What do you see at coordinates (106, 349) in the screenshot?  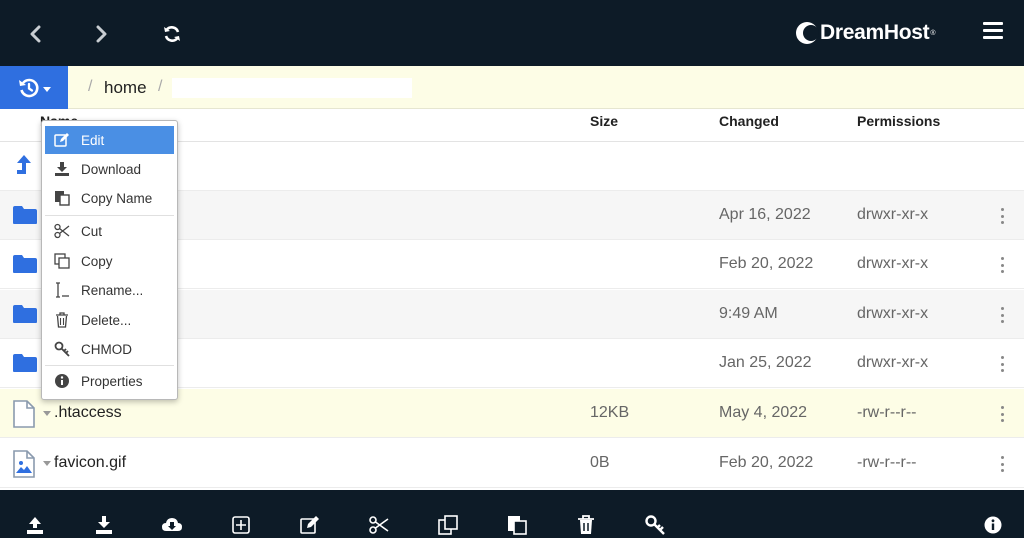 I see `menu-item-label: CHMOD` at bounding box center [106, 349].